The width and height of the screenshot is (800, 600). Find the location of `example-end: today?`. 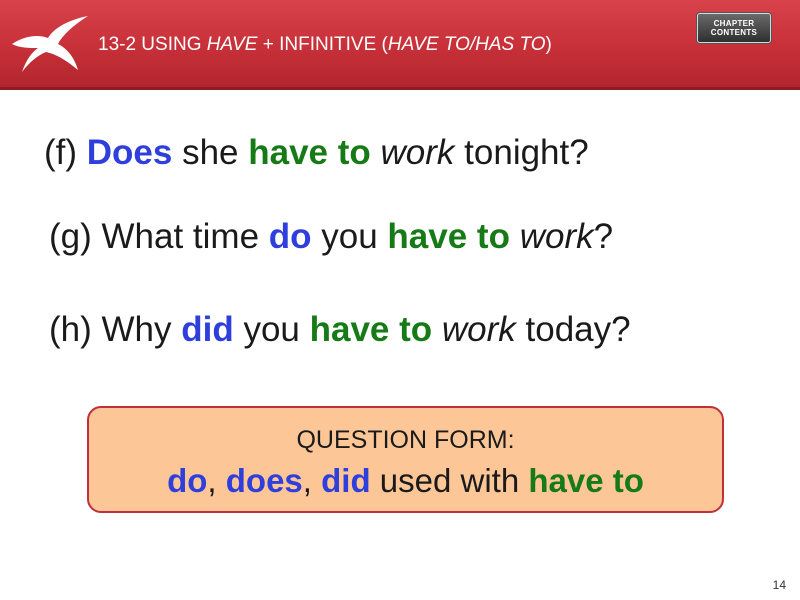

example-end: today? is located at coordinates (573, 329).